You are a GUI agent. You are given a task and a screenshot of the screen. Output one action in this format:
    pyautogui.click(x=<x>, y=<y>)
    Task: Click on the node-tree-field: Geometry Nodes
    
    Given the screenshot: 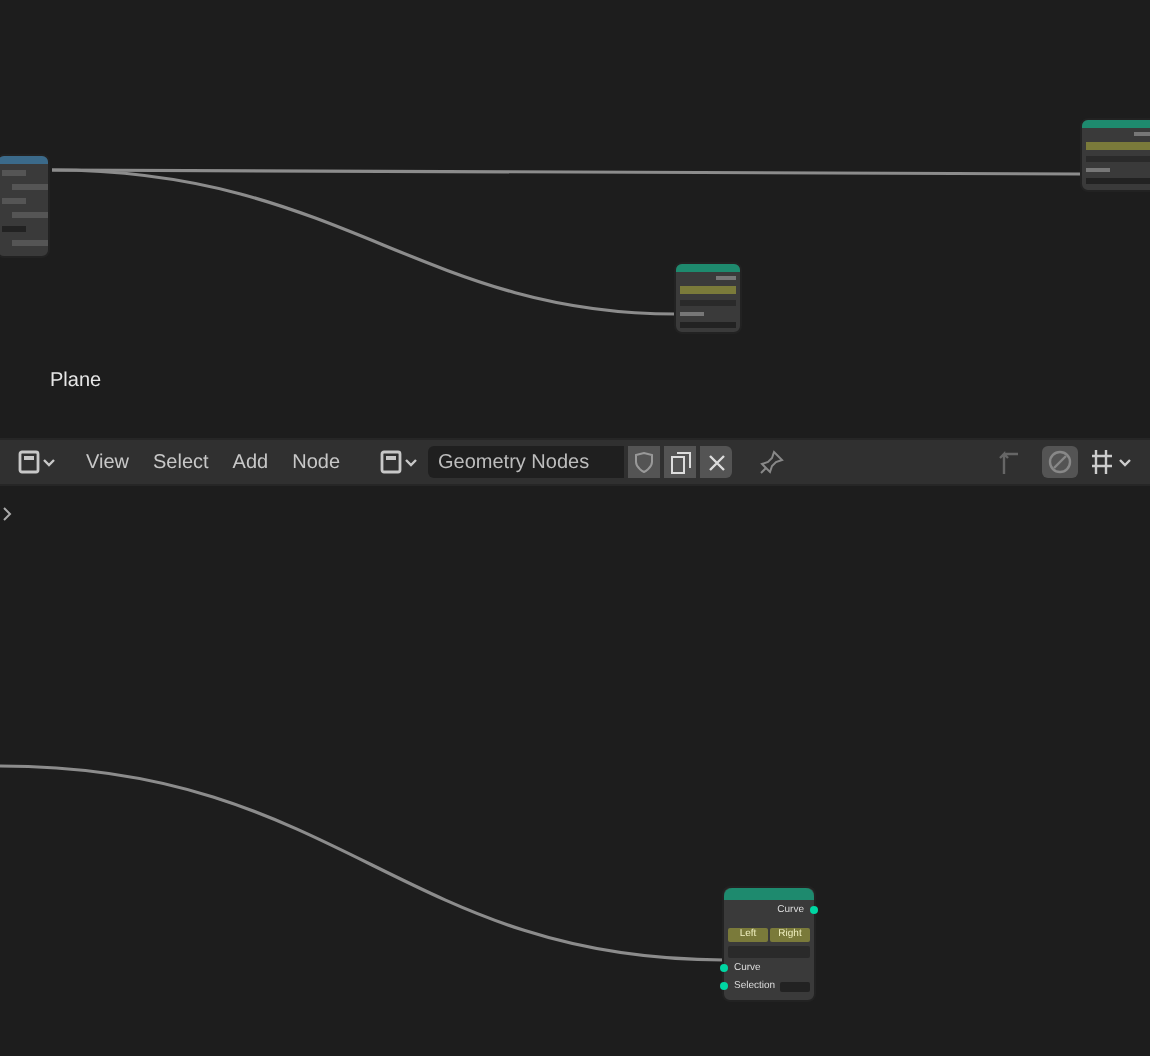 What is the action you would take?
    pyautogui.click(x=526, y=462)
    